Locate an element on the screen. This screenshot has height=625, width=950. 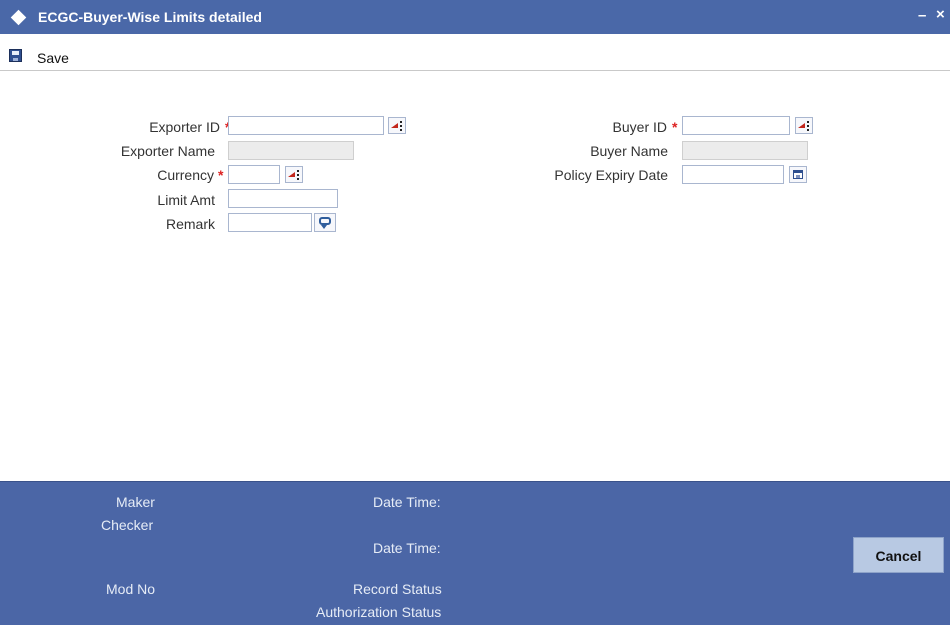
speech-bubble-icon is located at coordinates (325, 221).